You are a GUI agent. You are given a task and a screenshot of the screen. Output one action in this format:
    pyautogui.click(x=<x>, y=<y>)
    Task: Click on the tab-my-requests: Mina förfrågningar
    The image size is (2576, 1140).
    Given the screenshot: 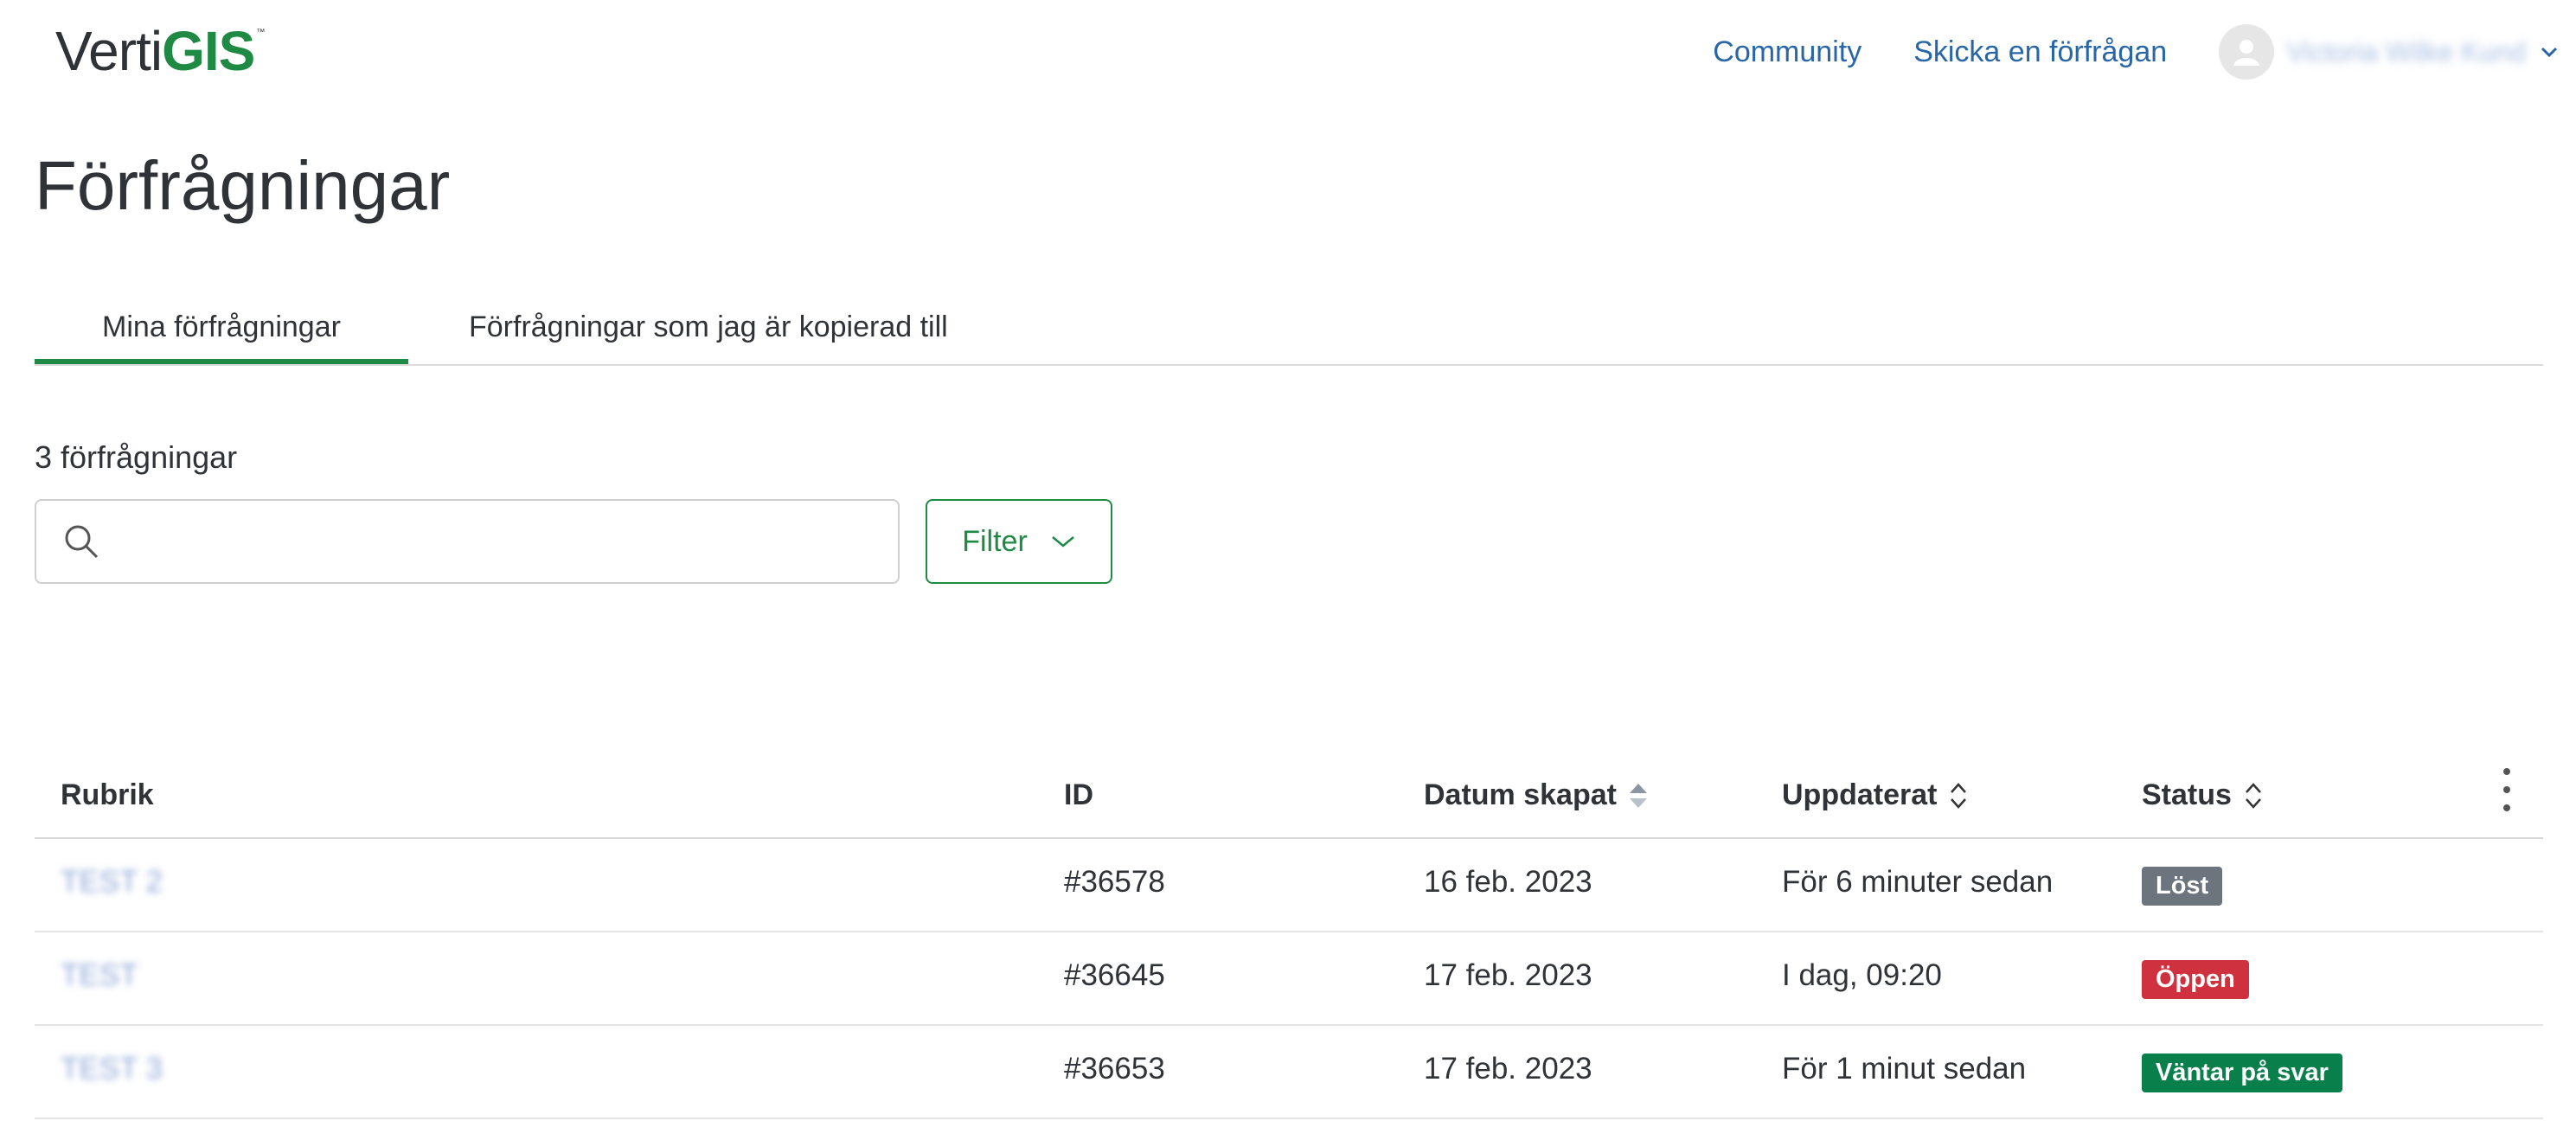 What is the action you would take?
    pyautogui.click(x=222, y=327)
    